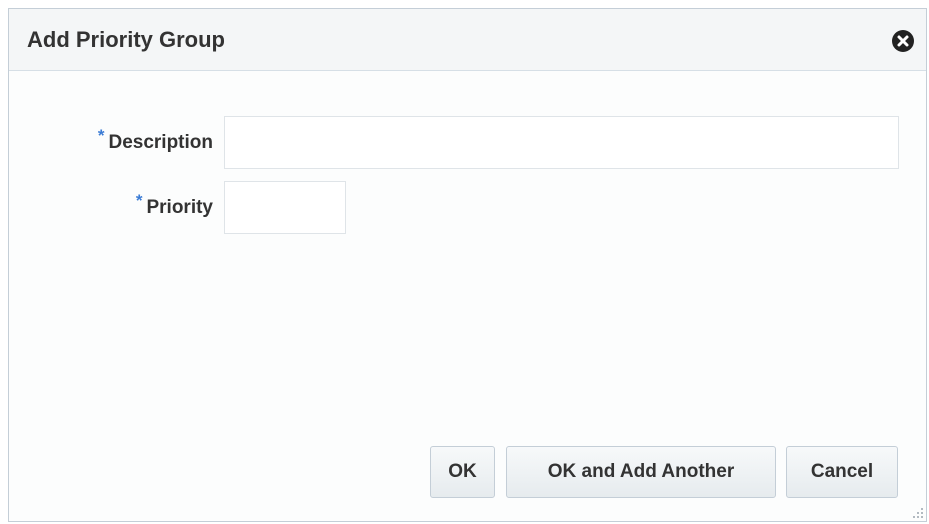  I want to click on priority-label-text: Priority, so click(179, 207).